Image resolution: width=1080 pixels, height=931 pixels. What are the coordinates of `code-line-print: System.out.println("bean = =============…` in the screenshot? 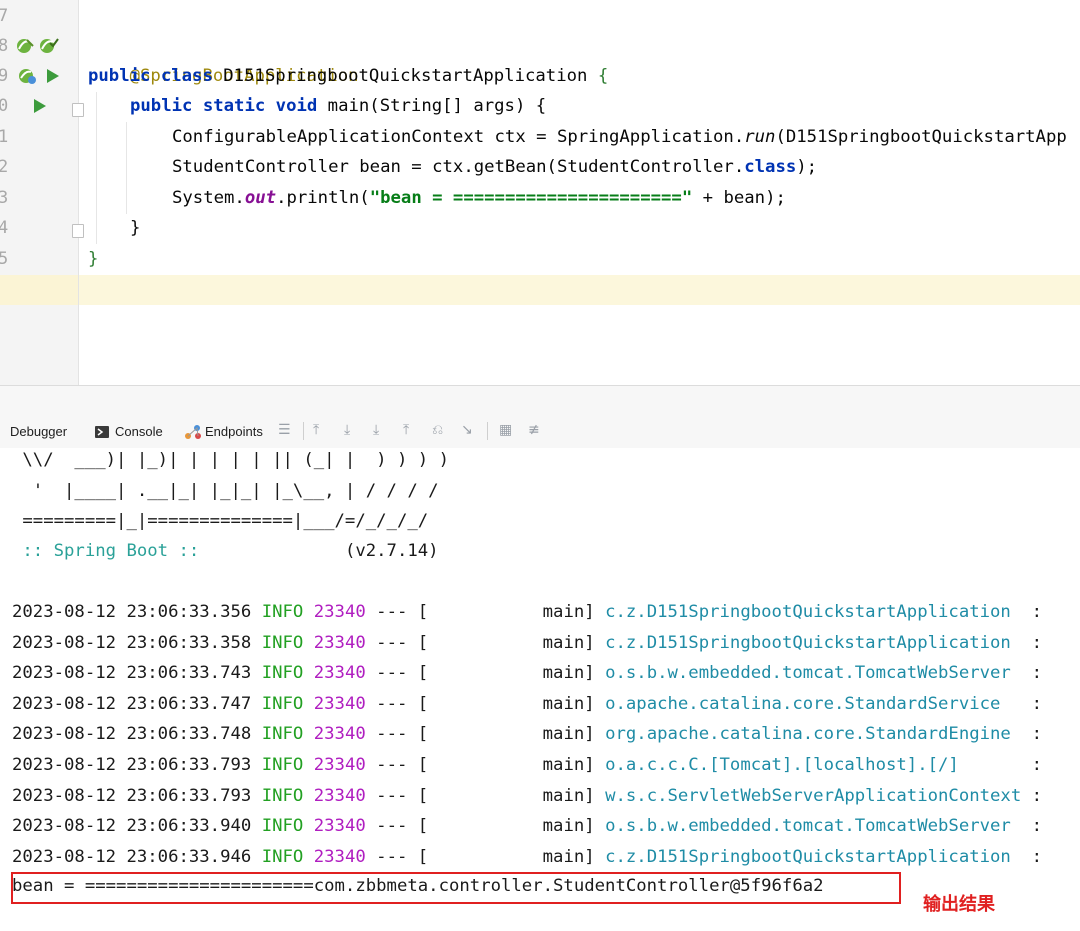 It's located at (479, 198).